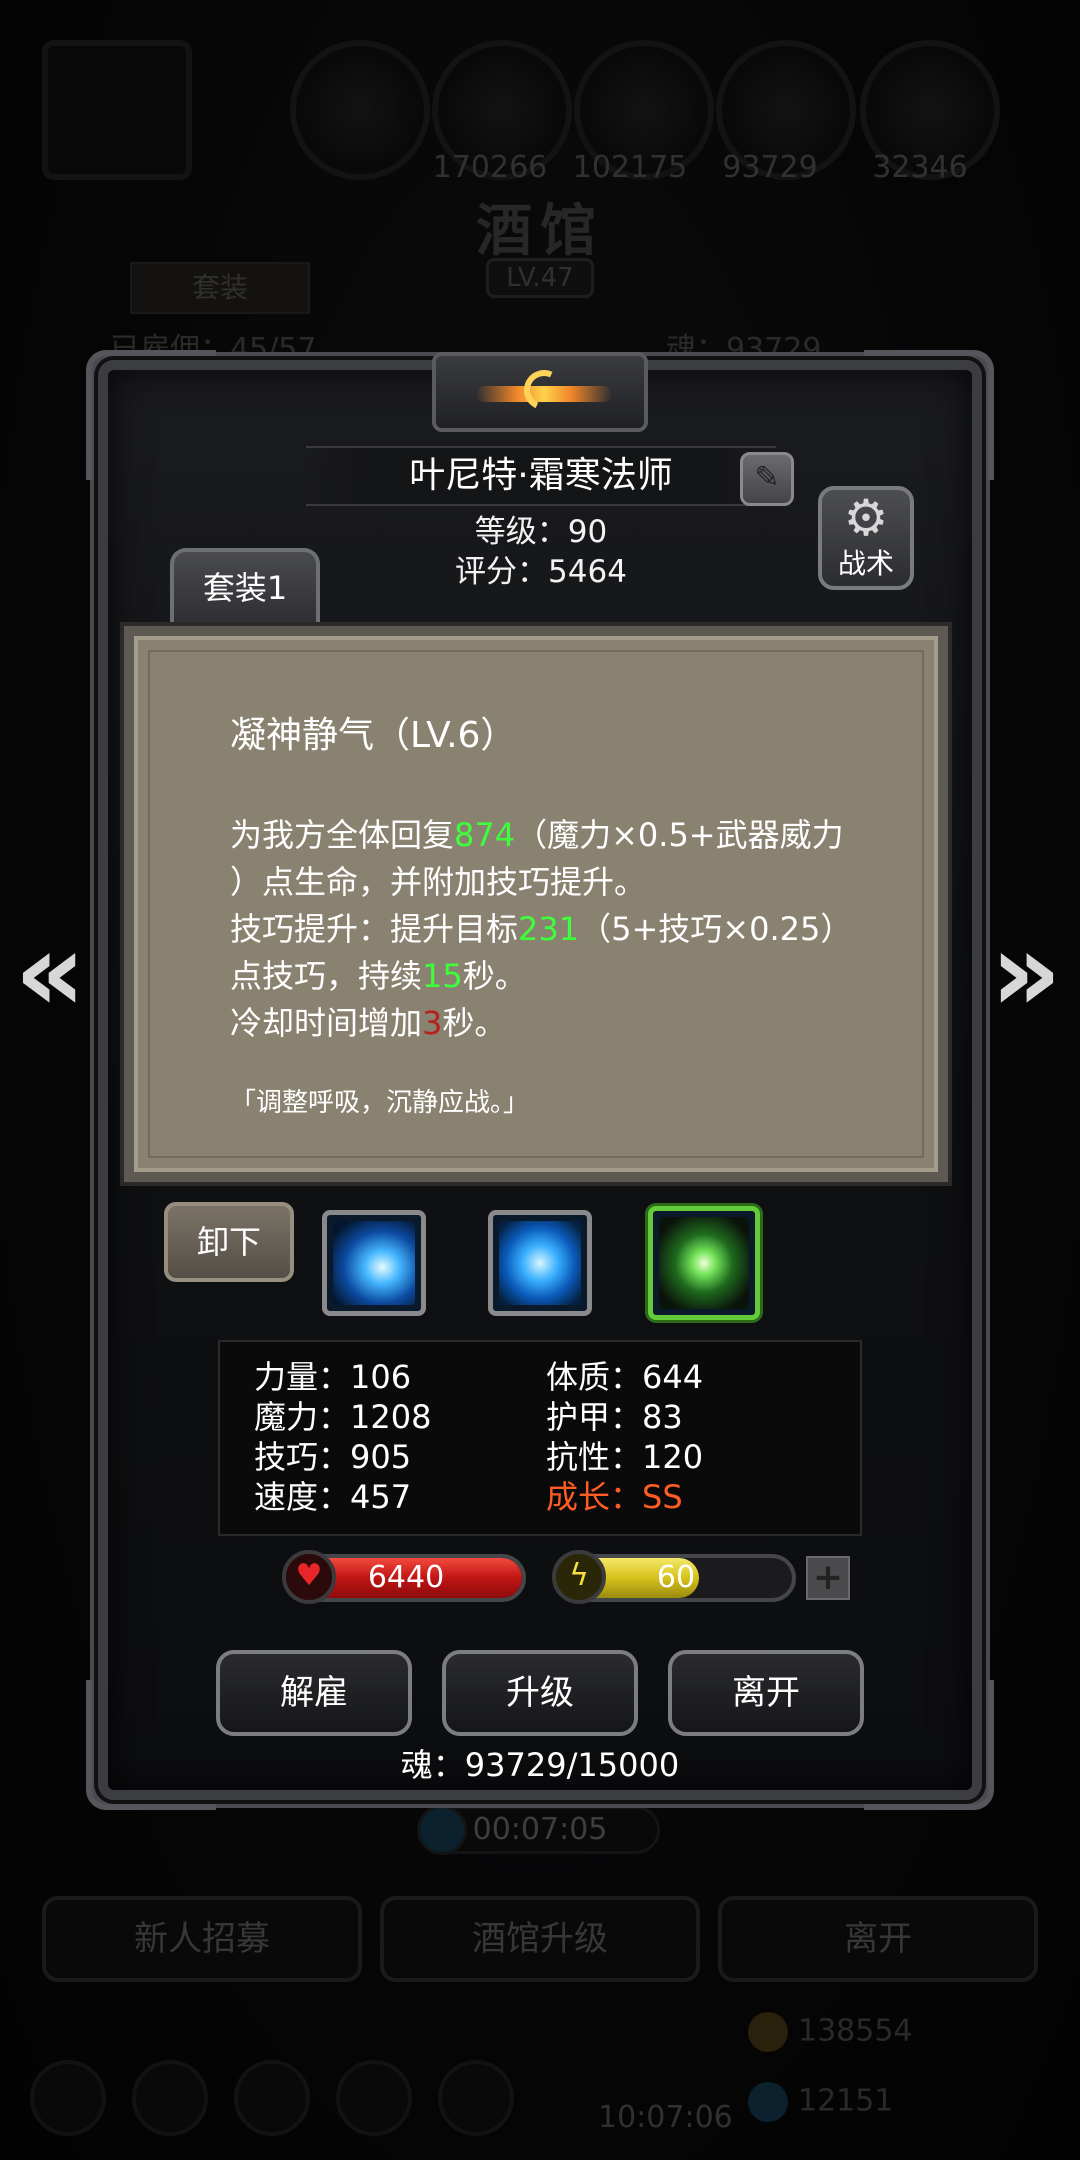 The width and height of the screenshot is (1080, 2160). What do you see at coordinates (360, 110) in the screenshot?
I see `bg-hero-slot` at bounding box center [360, 110].